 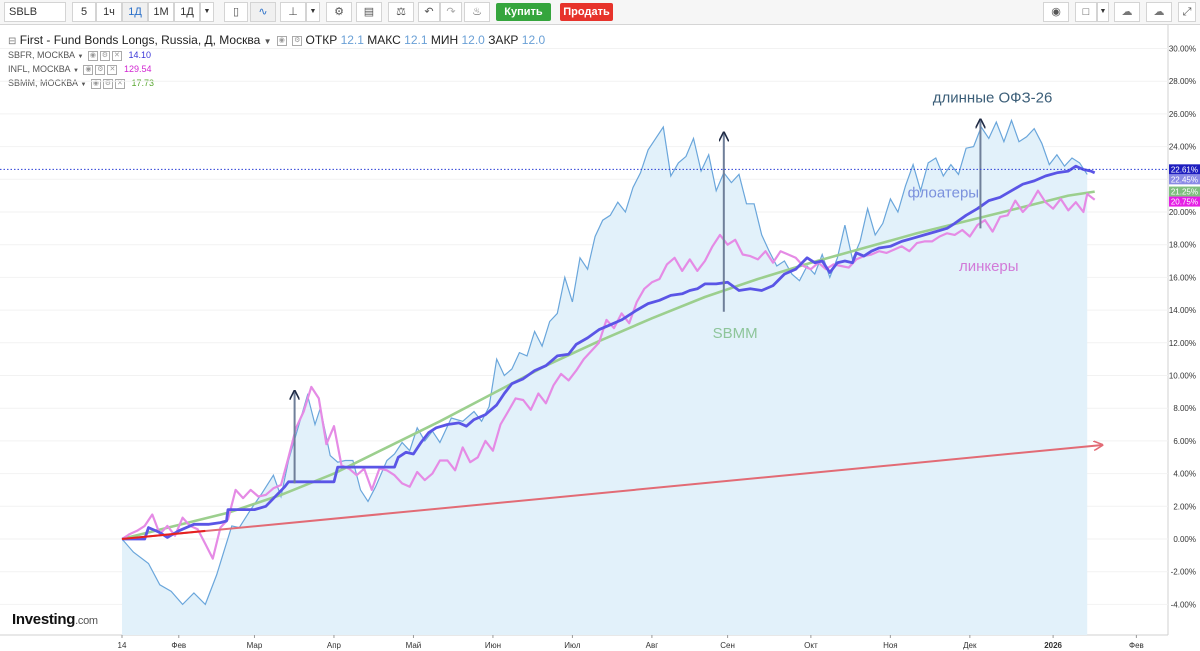 I want to click on y-tick-label: 30.00%, so click(x=1182, y=49).